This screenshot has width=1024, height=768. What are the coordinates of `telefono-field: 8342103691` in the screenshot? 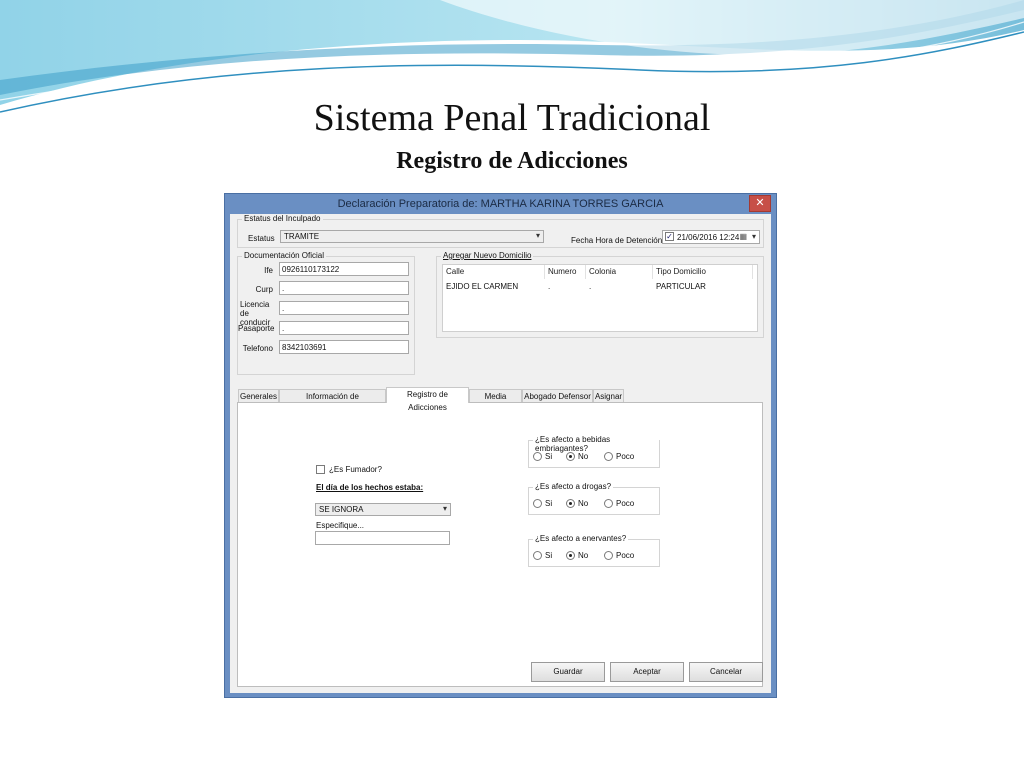 It's located at (344, 347).